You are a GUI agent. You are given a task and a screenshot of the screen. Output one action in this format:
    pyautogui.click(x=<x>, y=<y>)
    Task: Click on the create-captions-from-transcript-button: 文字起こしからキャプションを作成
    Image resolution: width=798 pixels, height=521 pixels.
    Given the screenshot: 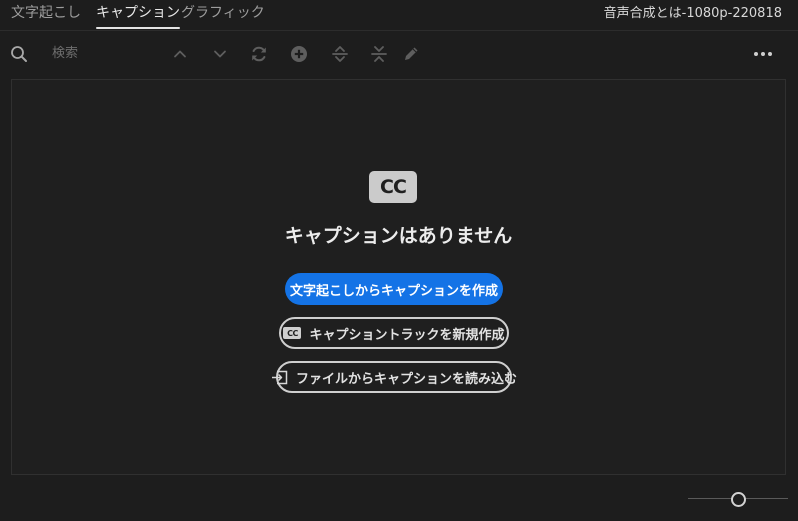 What is the action you would take?
    pyautogui.click(x=394, y=289)
    